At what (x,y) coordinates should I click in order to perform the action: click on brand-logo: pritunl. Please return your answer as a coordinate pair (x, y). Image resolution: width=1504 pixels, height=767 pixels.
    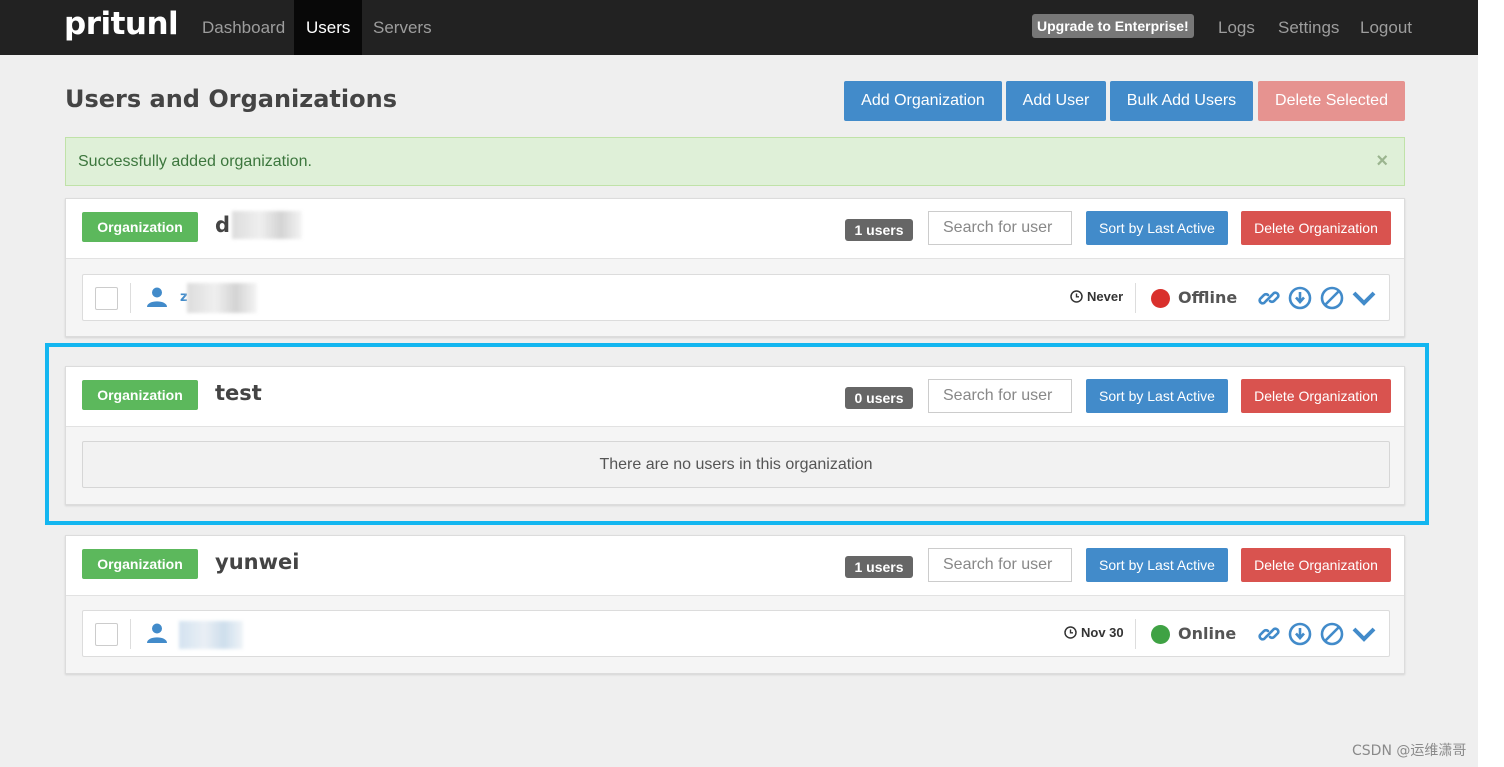
    Looking at the image, I should click on (121, 24).